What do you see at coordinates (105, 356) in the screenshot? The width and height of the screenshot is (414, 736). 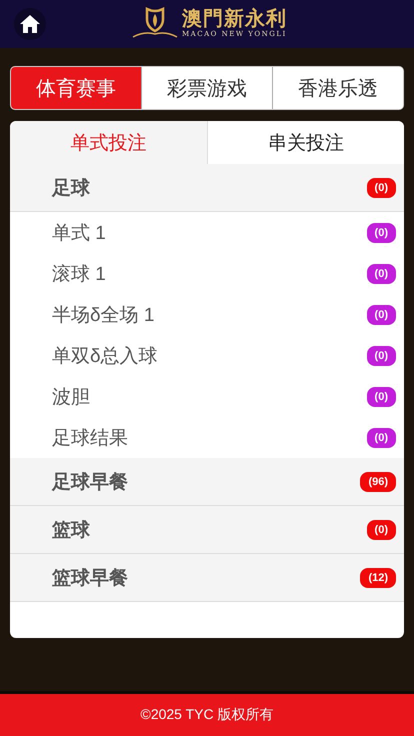 I see `subcategory-label: 单双δ总入球` at bounding box center [105, 356].